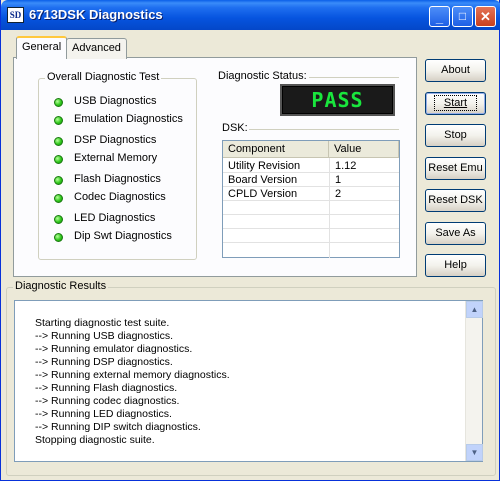 The image size is (500, 481). I want to click on status-value: PASS, so click(337, 100).